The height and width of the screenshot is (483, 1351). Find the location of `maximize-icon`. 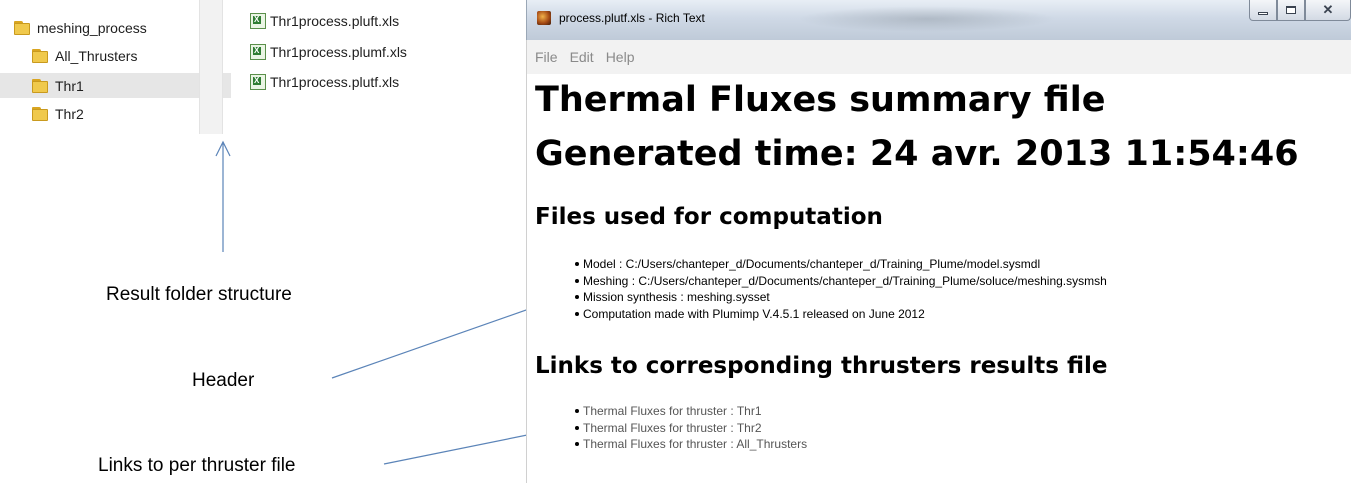

maximize-icon is located at coordinates (1291, 10).